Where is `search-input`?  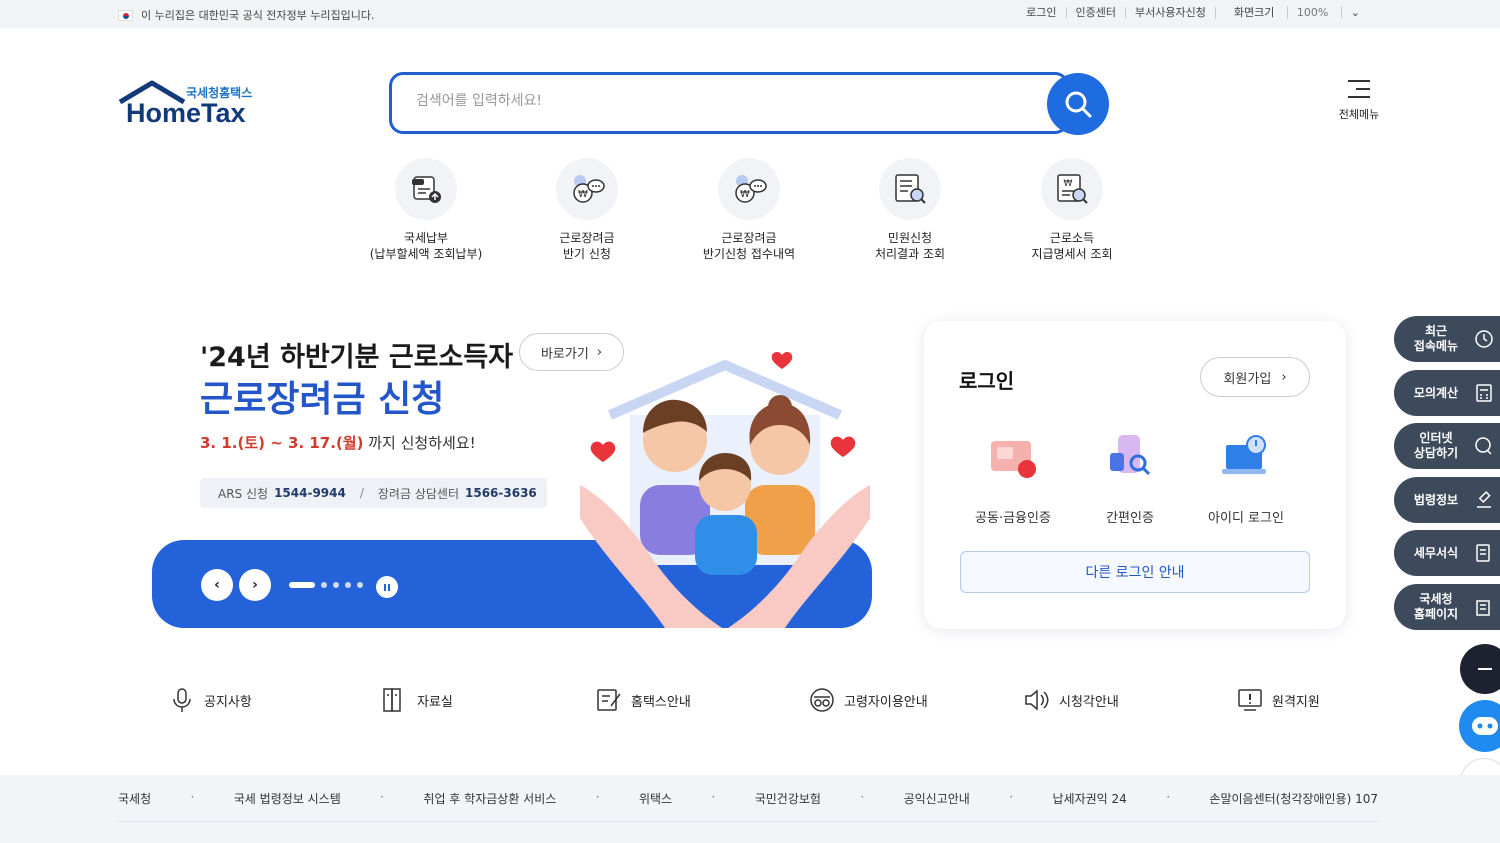 search-input is located at coordinates (716, 101).